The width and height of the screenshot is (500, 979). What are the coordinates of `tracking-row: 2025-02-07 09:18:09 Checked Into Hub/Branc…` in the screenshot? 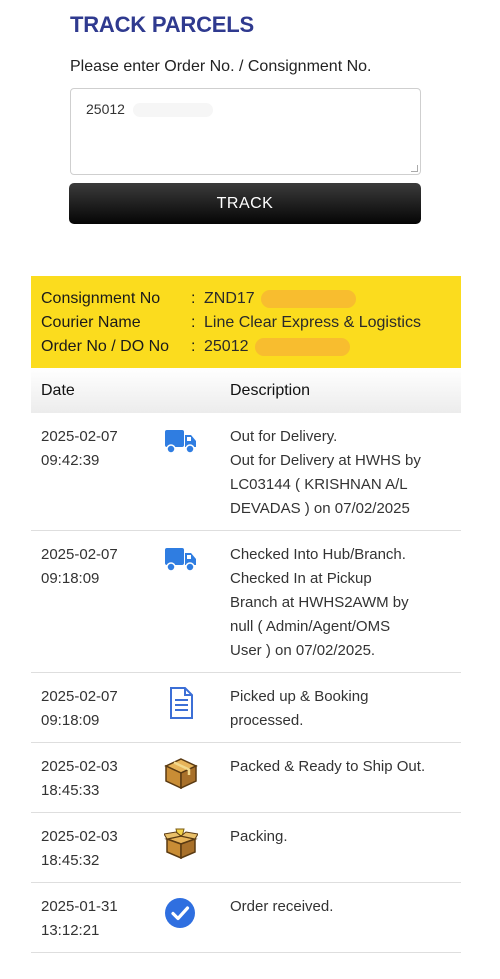 It's located at (246, 602).